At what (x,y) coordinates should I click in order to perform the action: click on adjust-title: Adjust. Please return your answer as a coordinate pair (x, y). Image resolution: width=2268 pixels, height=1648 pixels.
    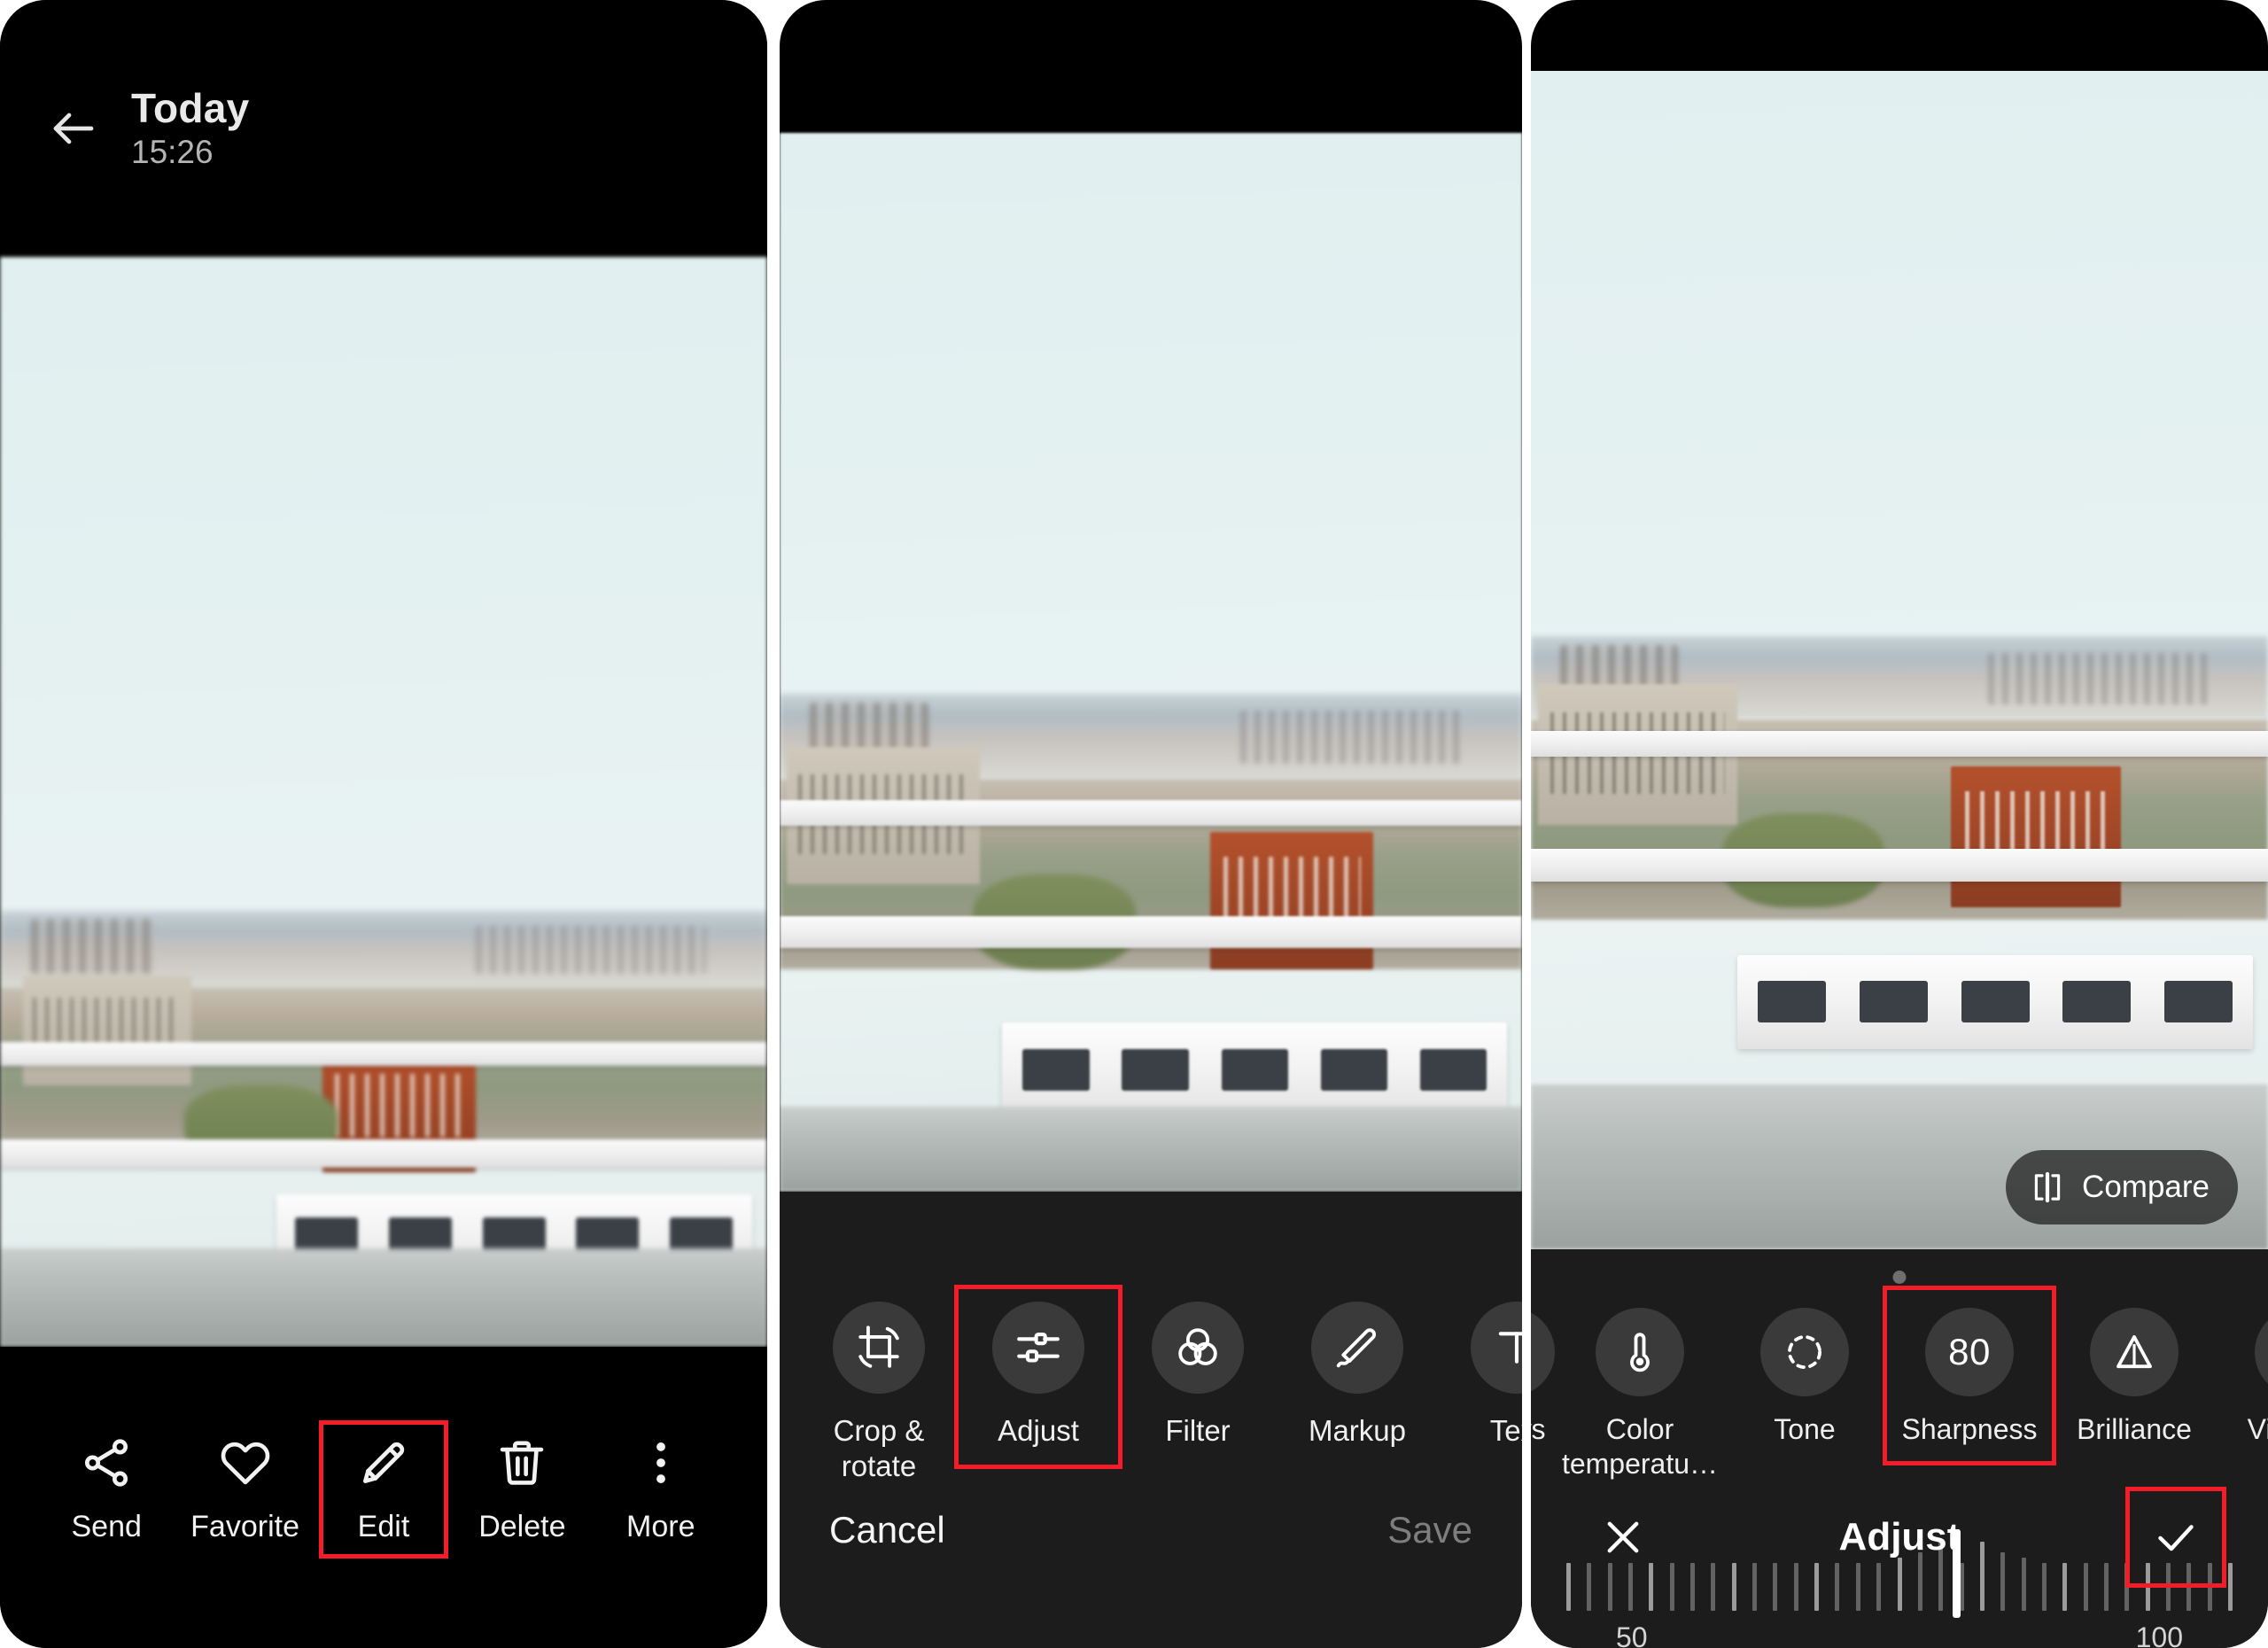
    Looking at the image, I should click on (1899, 1537).